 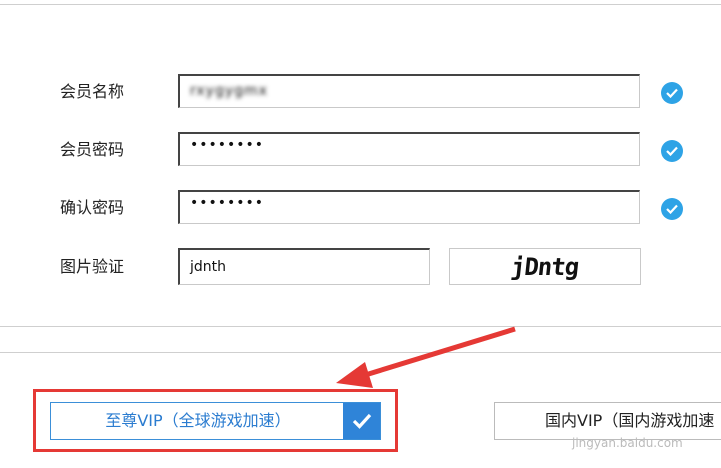 What do you see at coordinates (409, 149) in the screenshot?
I see `member-password-field: ••••••••` at bounding box center [409, 149].